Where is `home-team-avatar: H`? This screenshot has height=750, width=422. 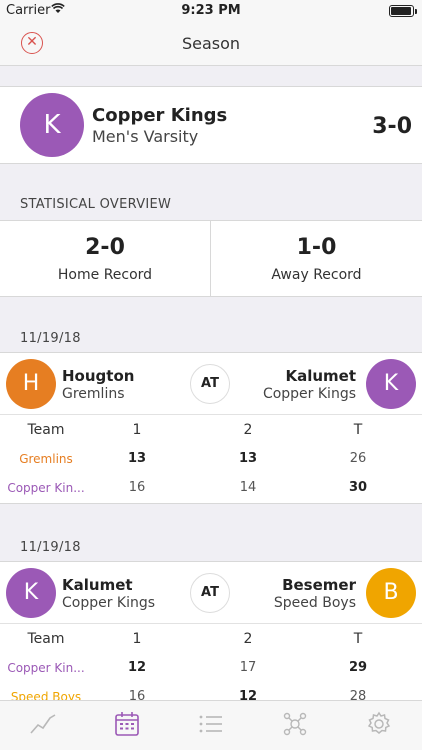 home-team-avatar: H is located at coordinates (31, 384).